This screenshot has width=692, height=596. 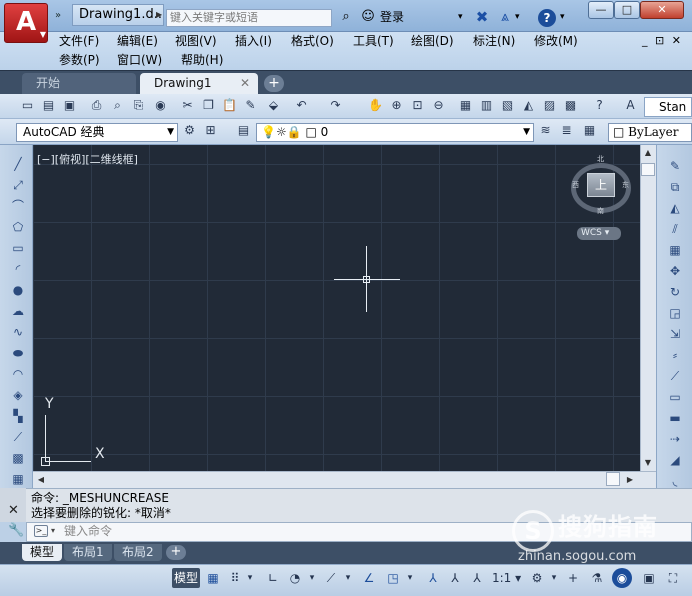 What do you see at coordinates (675, 355) in the screenshot?
I see `trim-icon: ⸗` at bounding box center [675, 355].